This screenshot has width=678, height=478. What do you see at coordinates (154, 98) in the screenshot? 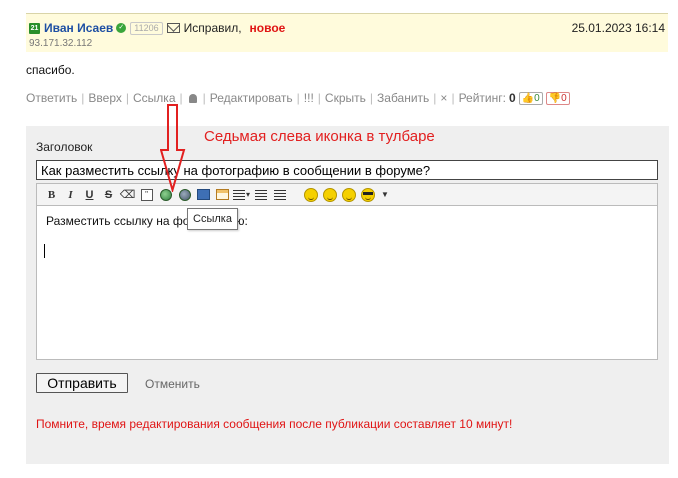
I see `permalink-link: Ссылка` at bounding box center [154, 98].